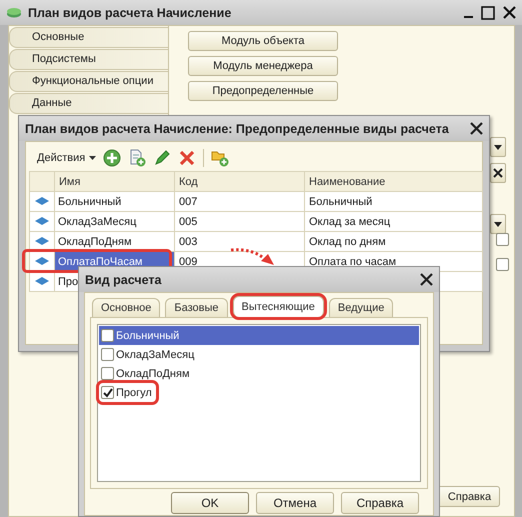  Describe the element at coordinates (196, 307) in the screenshot. I see `tab: Базовые` at that location.